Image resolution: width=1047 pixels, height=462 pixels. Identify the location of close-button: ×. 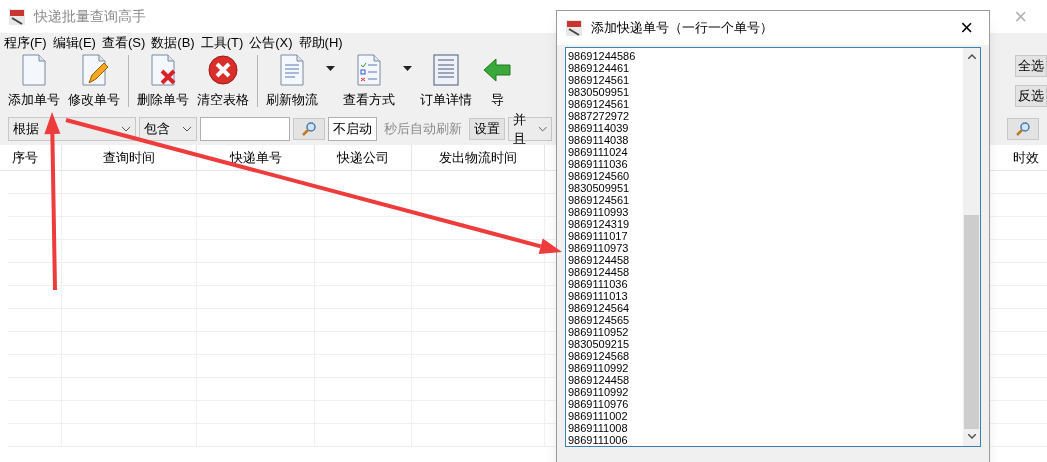
(966, 28).